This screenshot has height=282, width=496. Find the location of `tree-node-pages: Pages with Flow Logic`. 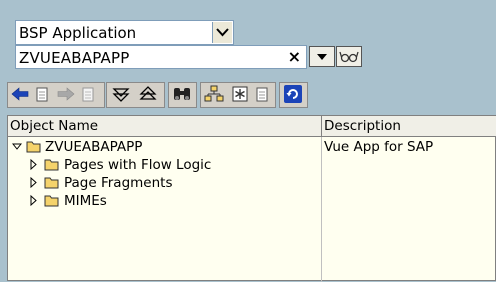

tree-node-pages: Pages with Flow Logic is located at coordinates (251, 165).